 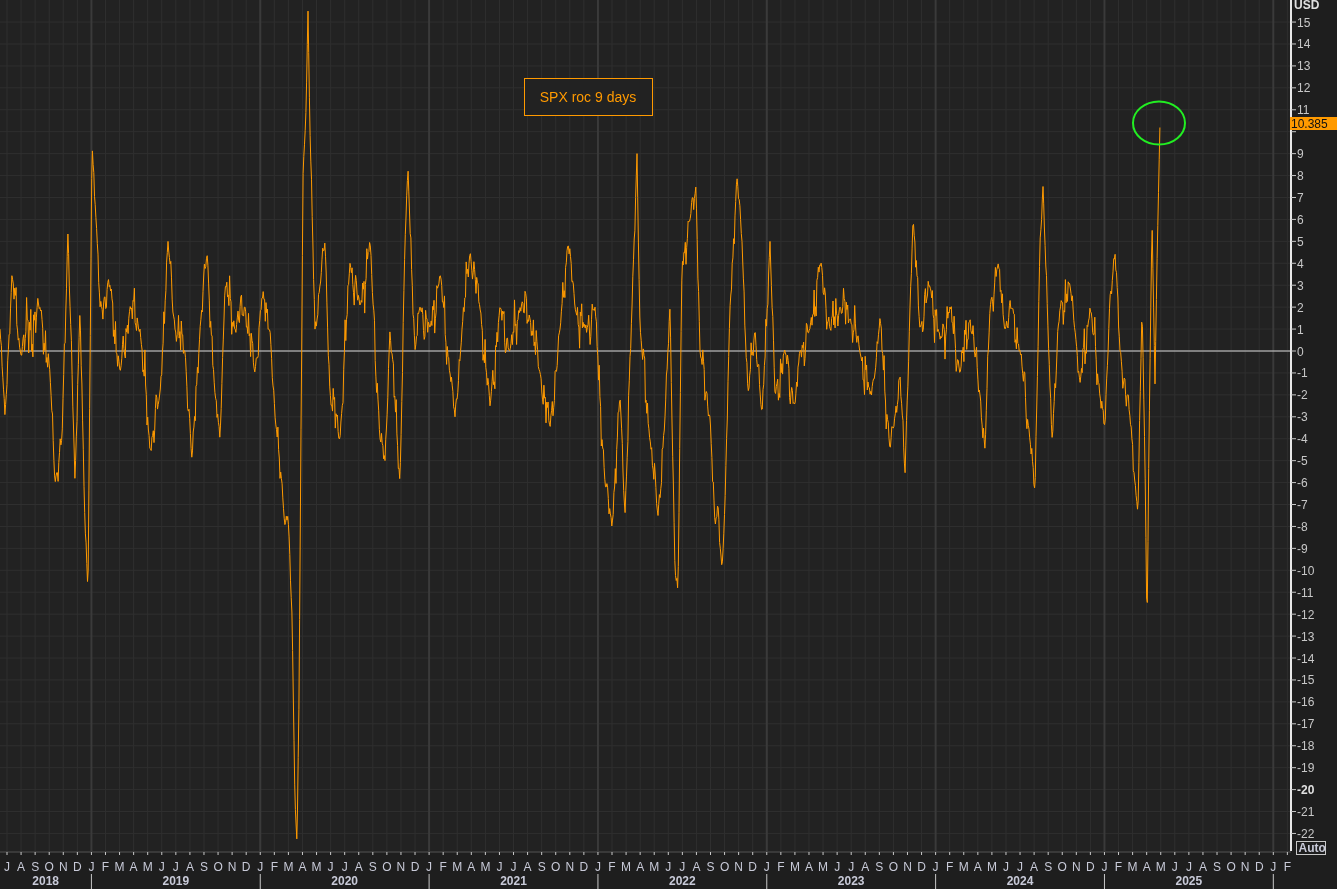 What do you see at coordinates (1300, 285) in the screenshot?
I see `y-axis-label: 3` at bounding box center [1300, 285].